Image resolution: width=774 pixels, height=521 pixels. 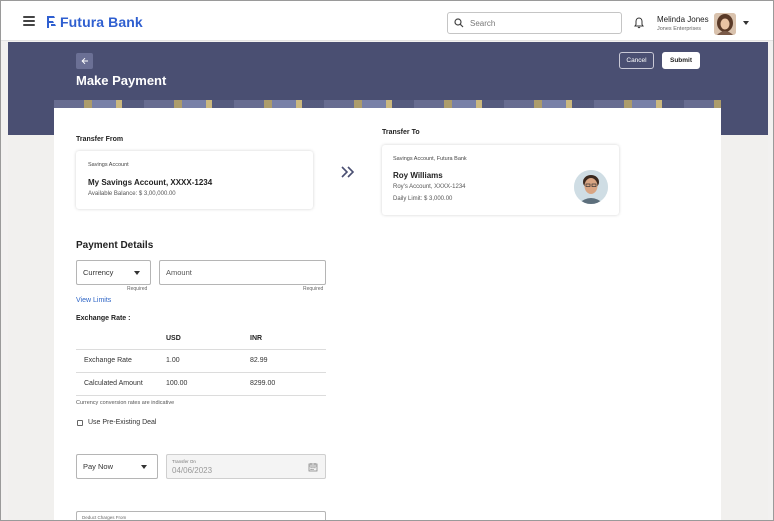 I want to click on pay-when-select: Pay Now, so click(x=117, y=466).